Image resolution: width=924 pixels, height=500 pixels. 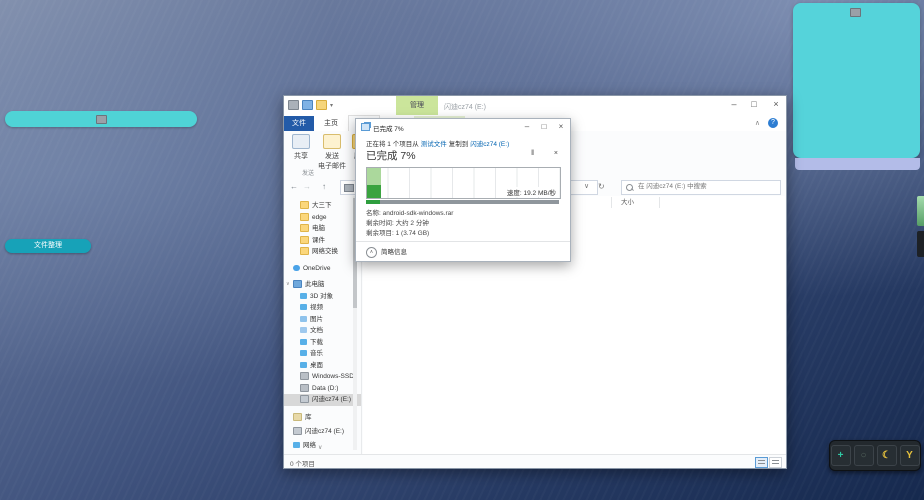 I want to click on share-icon, so click(x=301, y=141).